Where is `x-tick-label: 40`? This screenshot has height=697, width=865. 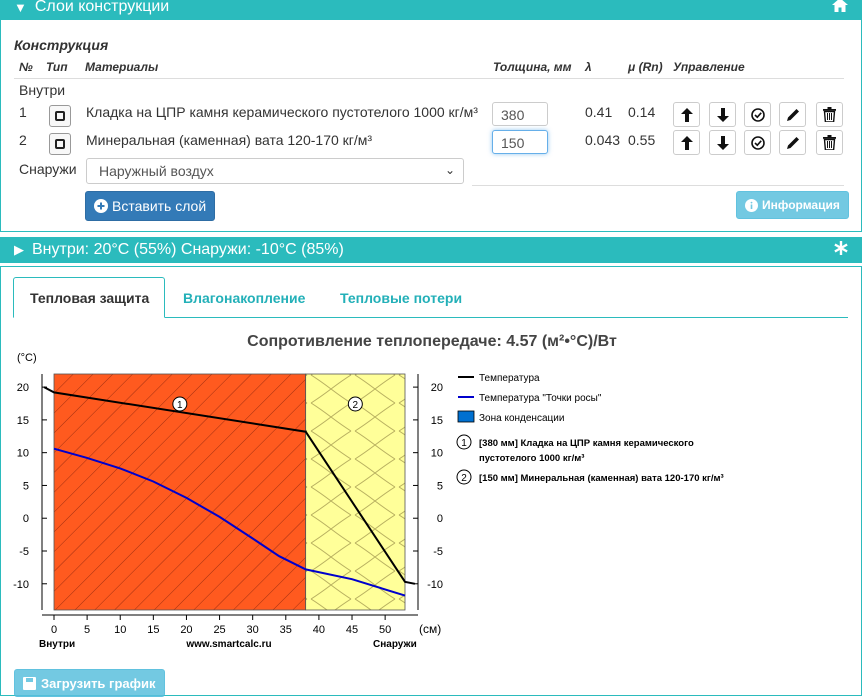 x-tick-label: 40 is located at coordinates (319, 630).